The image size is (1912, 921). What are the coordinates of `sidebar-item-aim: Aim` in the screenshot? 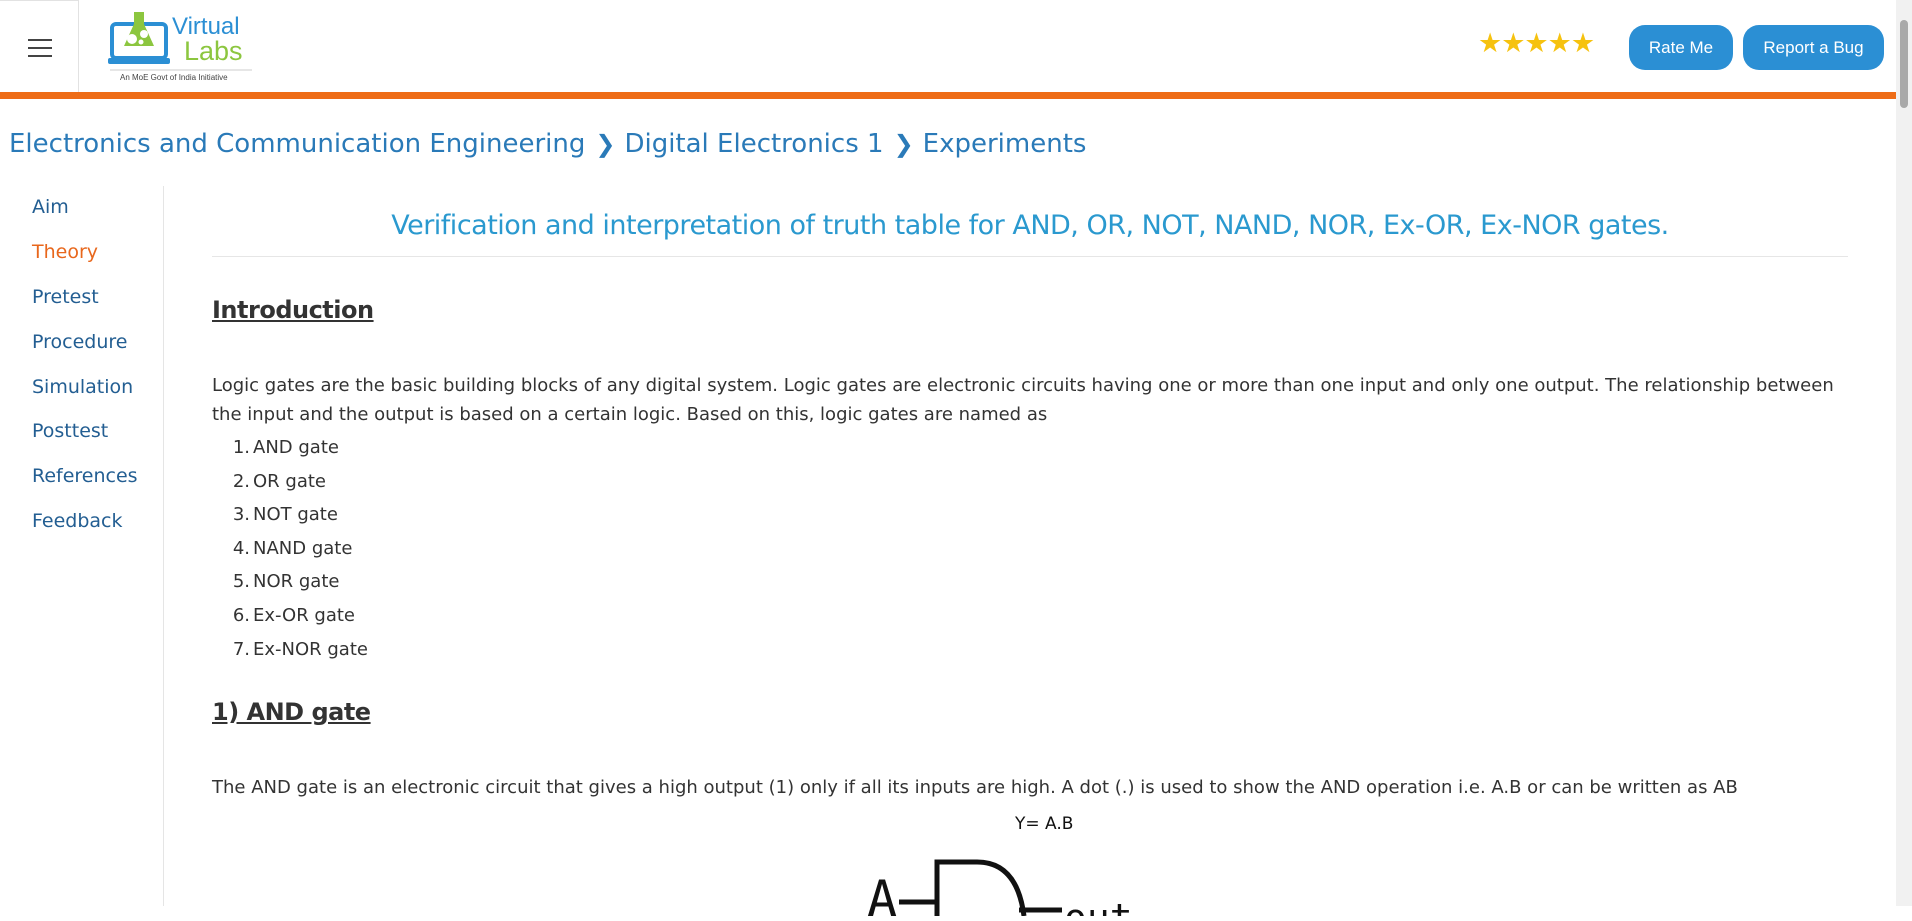 It's located at (50, 207).